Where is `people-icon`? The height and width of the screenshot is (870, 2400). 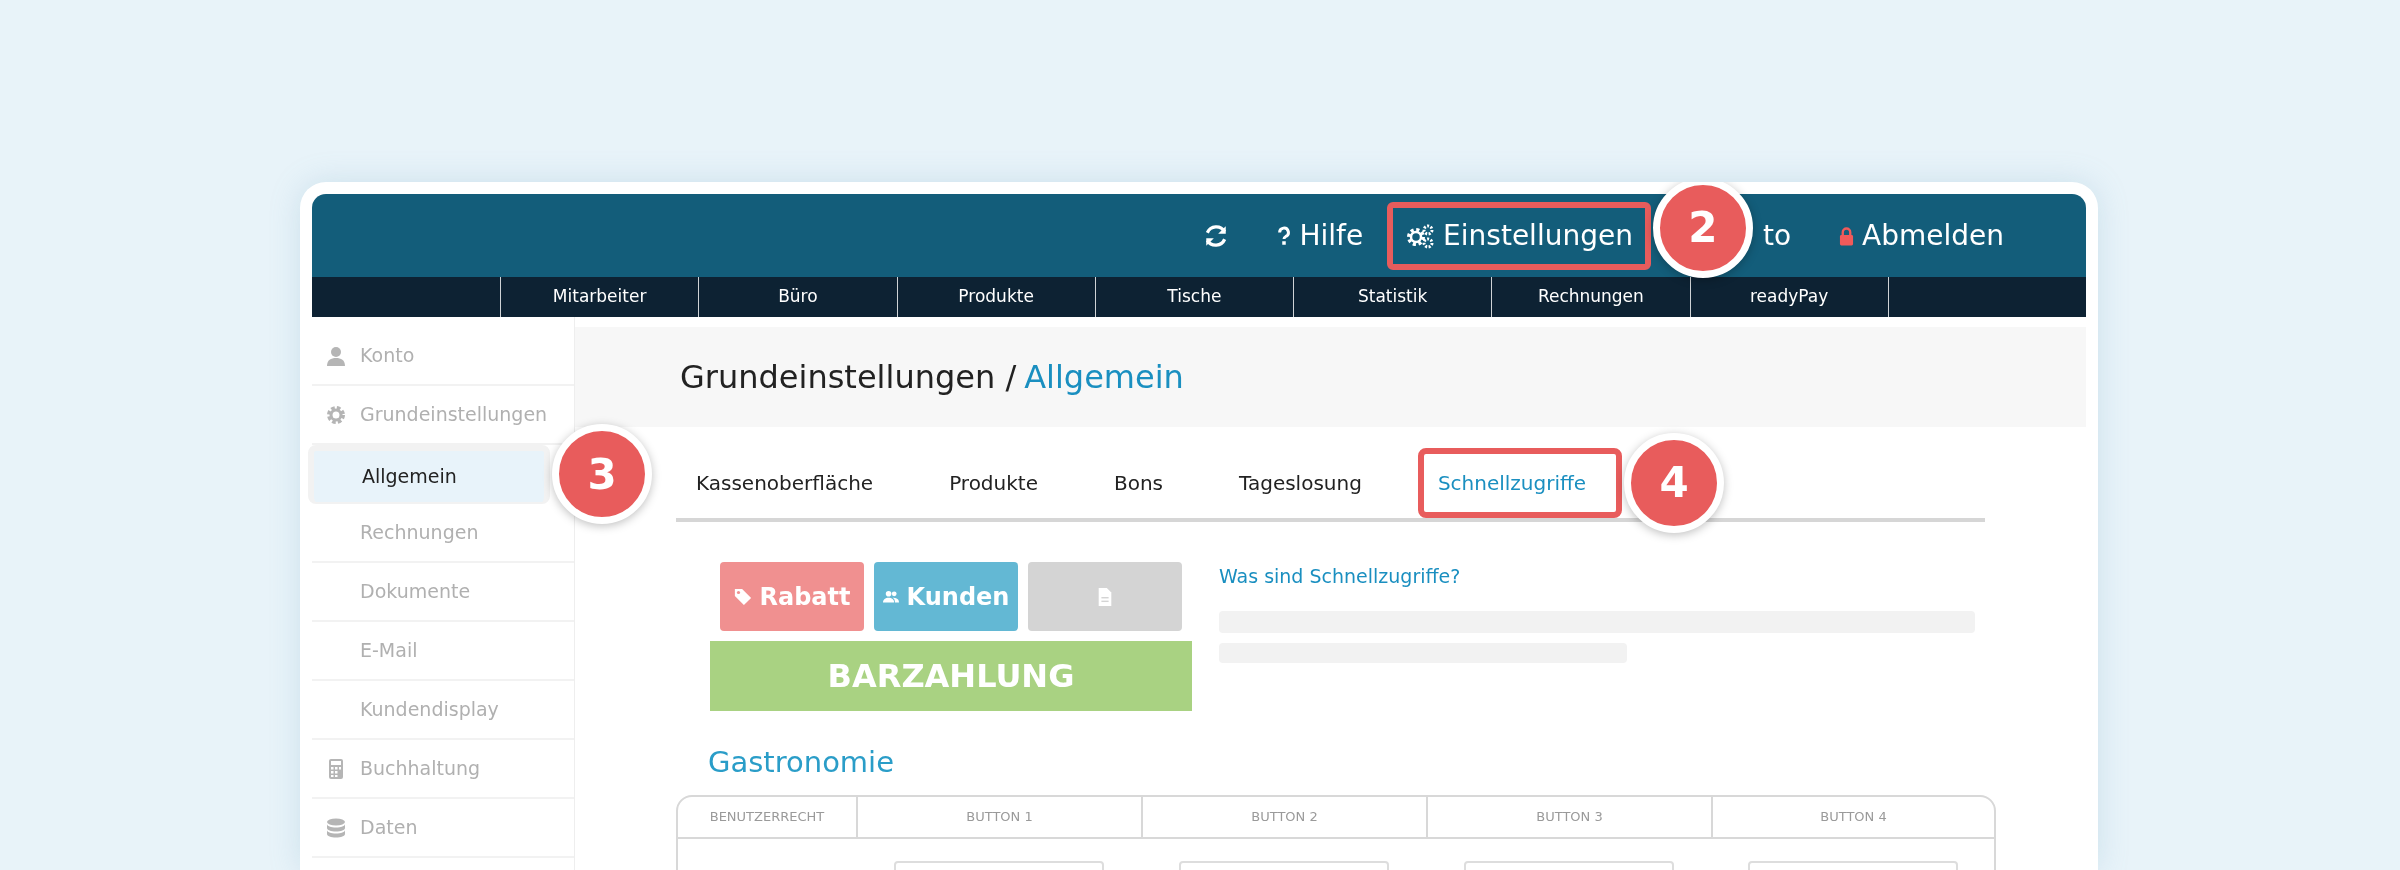
people-icon is located at coordinates (890, 596).